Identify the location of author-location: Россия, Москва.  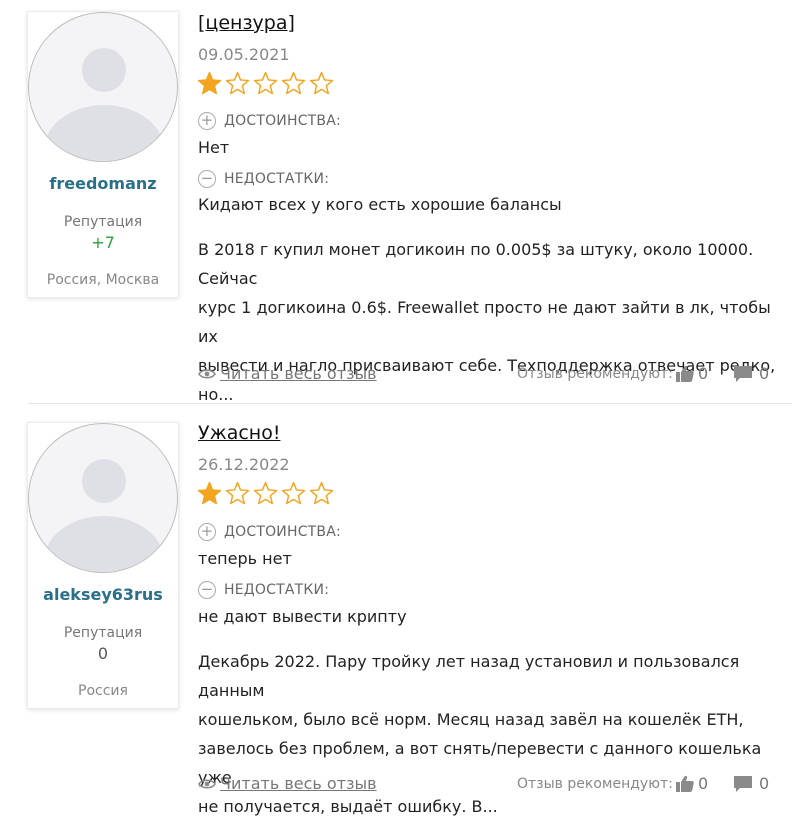
(103, 280).